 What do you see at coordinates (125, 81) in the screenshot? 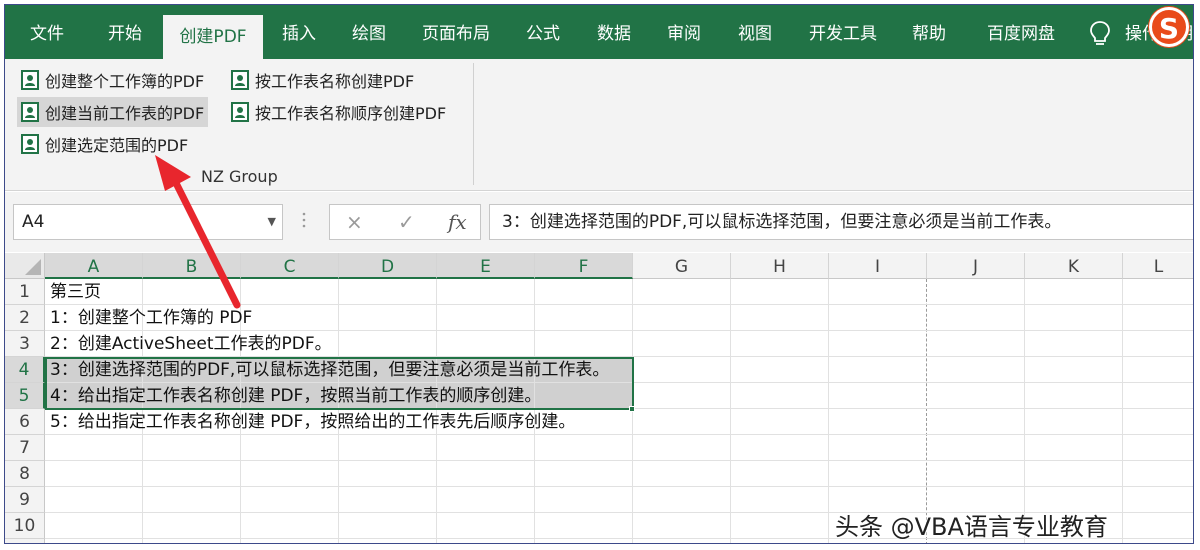
I see `button-label: 创建整个工作簿的PDF` at bounding box center [125, 81].